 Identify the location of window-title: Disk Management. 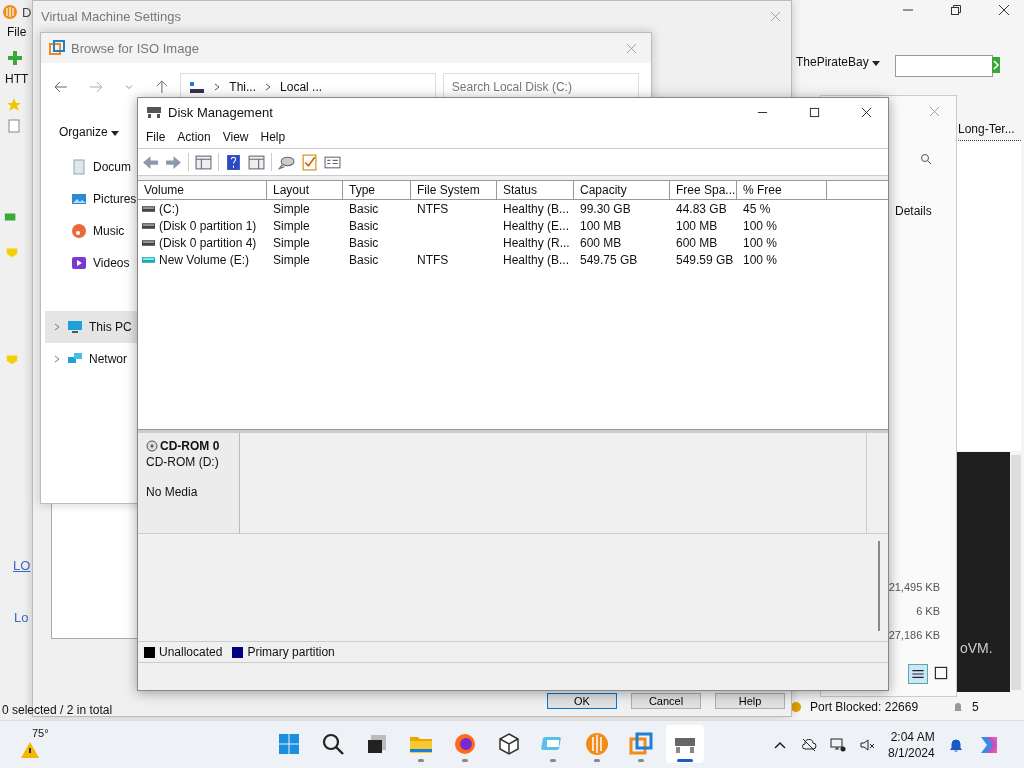
(221, 112).